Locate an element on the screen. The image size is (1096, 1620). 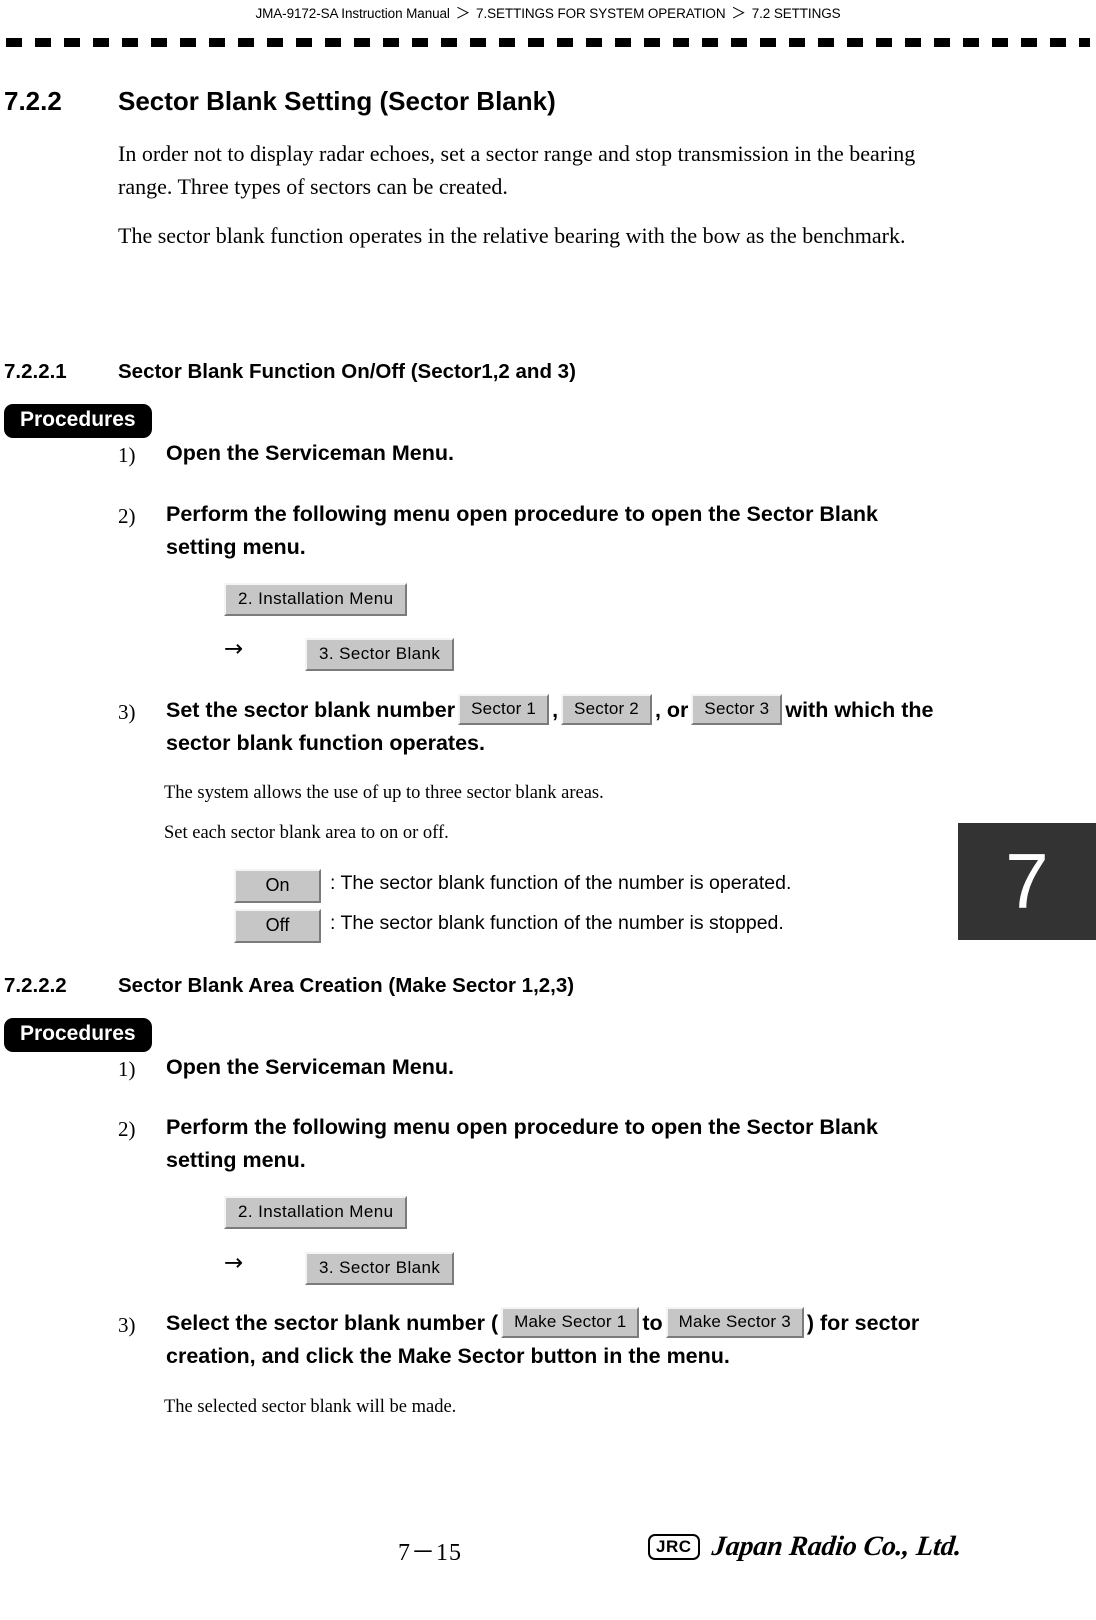
breadcrumb-section: 7.2 SETTINGS is located at coordinates (796, 13).